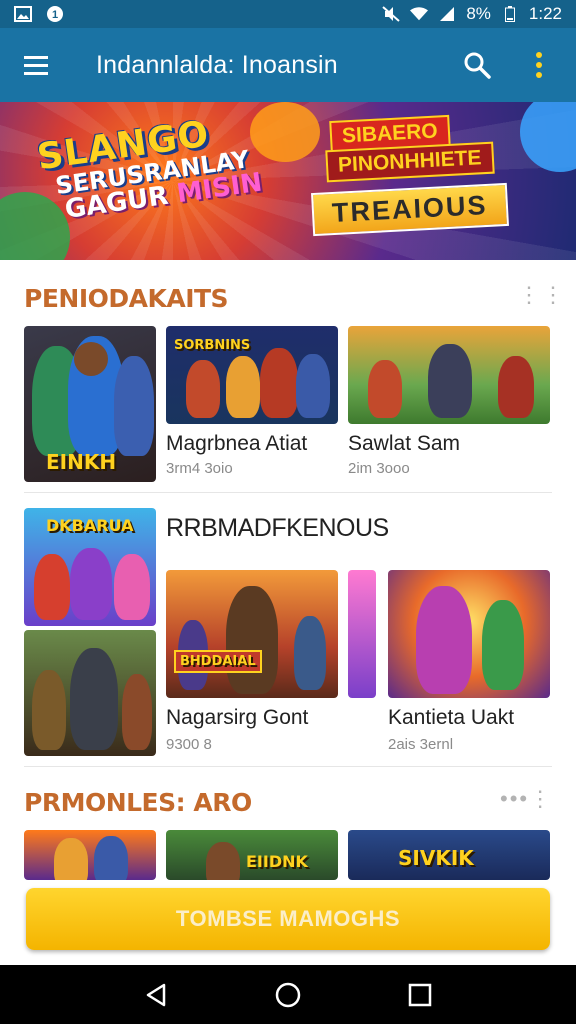 The width and height of the screenshot is (576, 1024). I want to click on bottom-action-area: TOMBSE MAMOGHS, so click(288, 922).